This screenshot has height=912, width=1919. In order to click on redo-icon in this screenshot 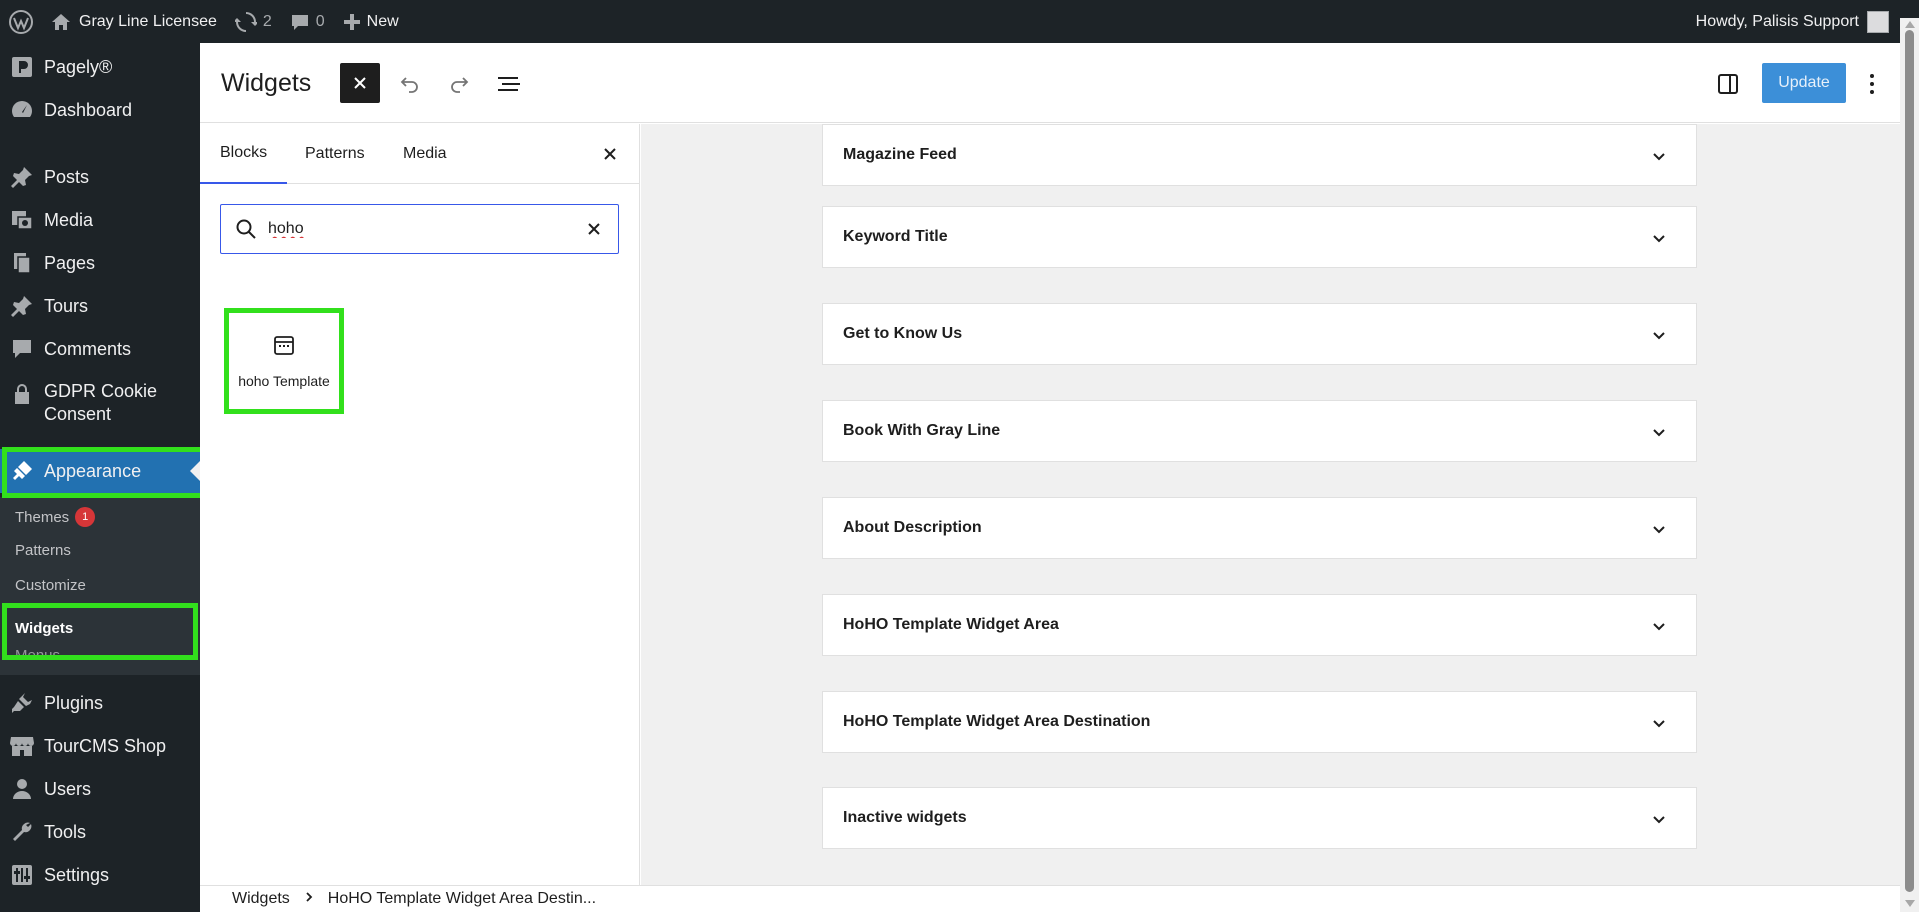, I will do `click(460, 85)`.